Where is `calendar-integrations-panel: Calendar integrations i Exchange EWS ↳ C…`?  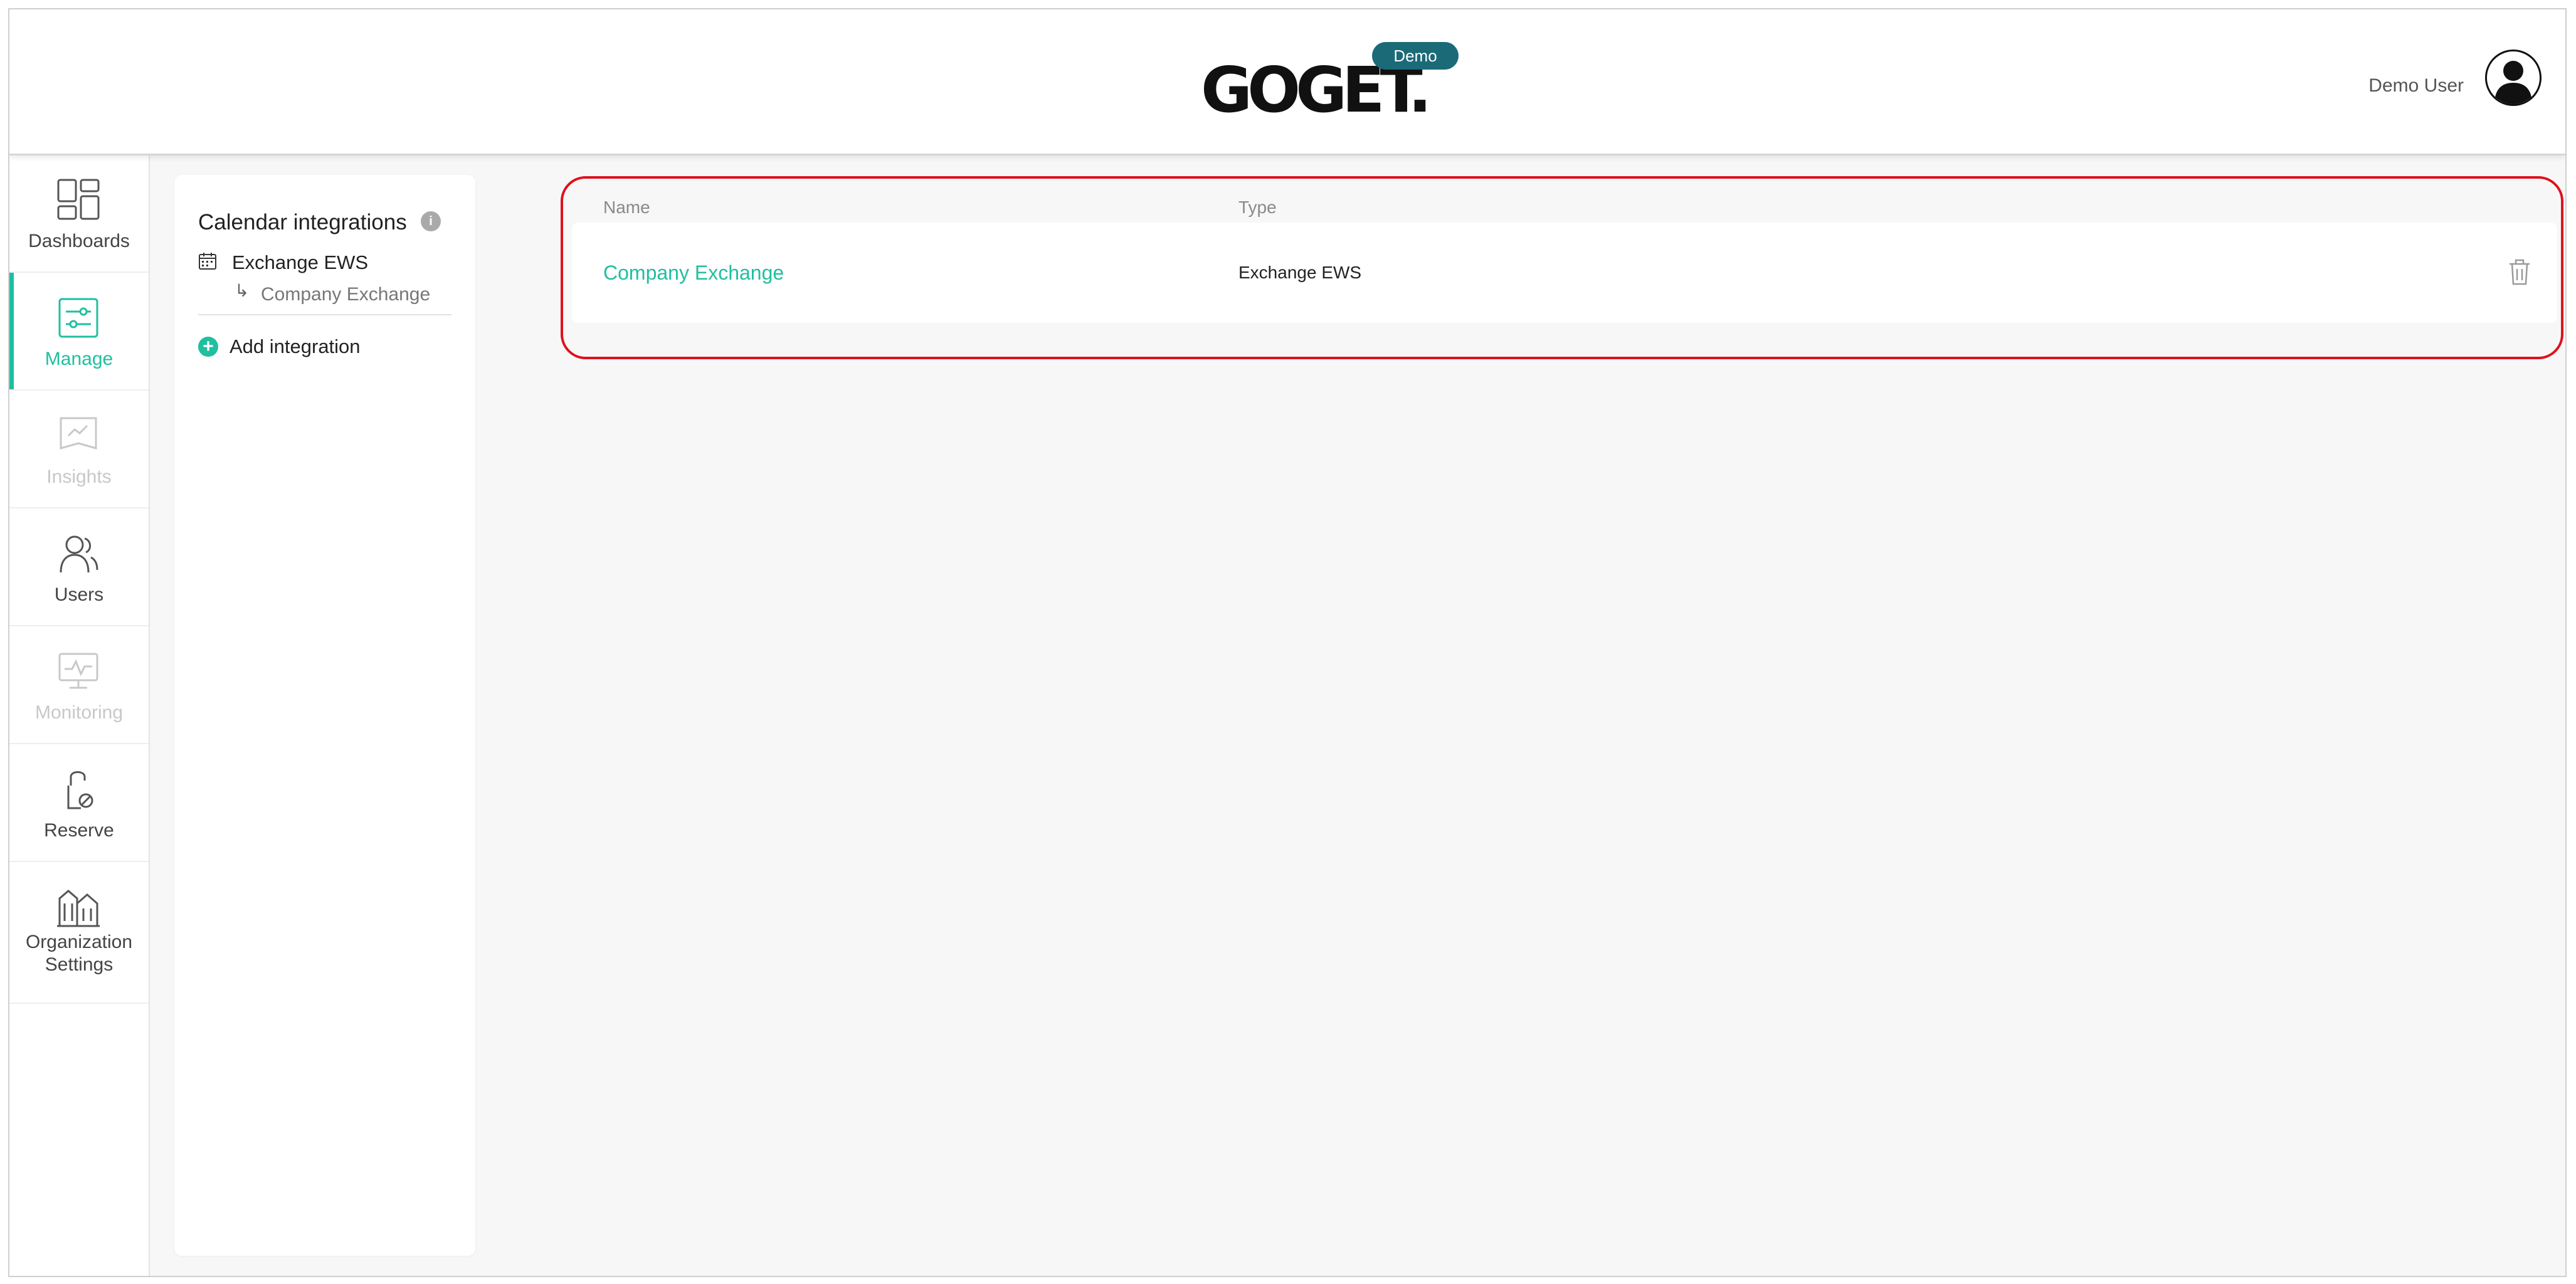 calendar-integrations-panel: Calendar integrations i Exchange EWS ↳ C… is located at coordinates (325, 715).